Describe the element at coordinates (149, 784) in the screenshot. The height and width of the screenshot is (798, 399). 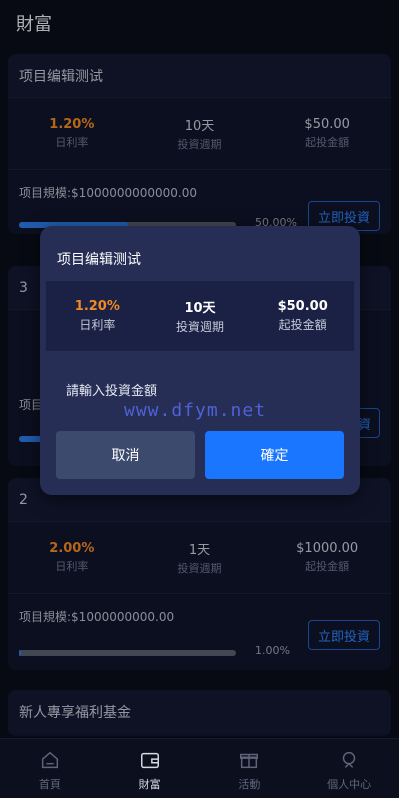
I see `tab-label: 財富` at that location.